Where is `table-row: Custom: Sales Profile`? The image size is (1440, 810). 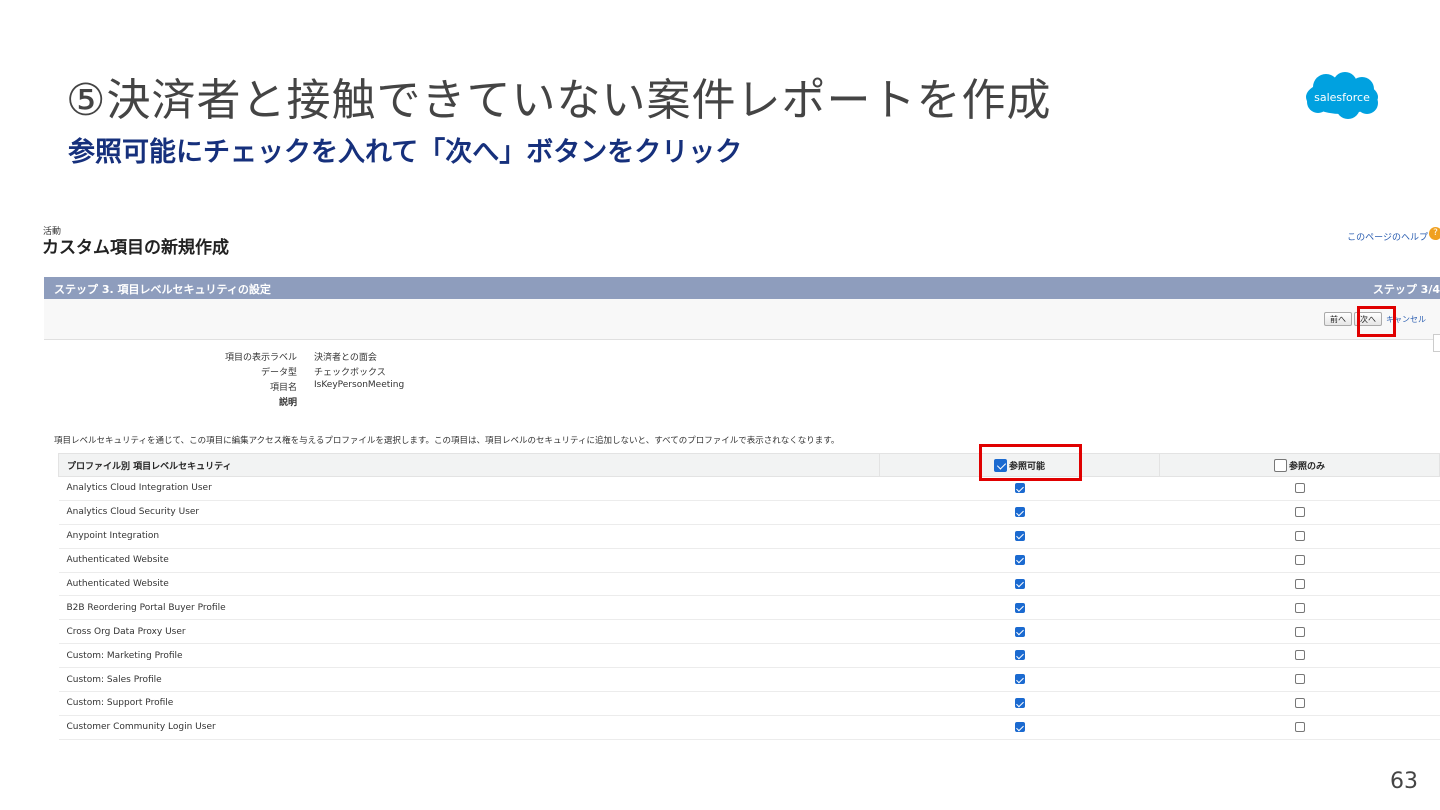
table-row: Custom: Sales Profile is located at coordinates (749, 680).